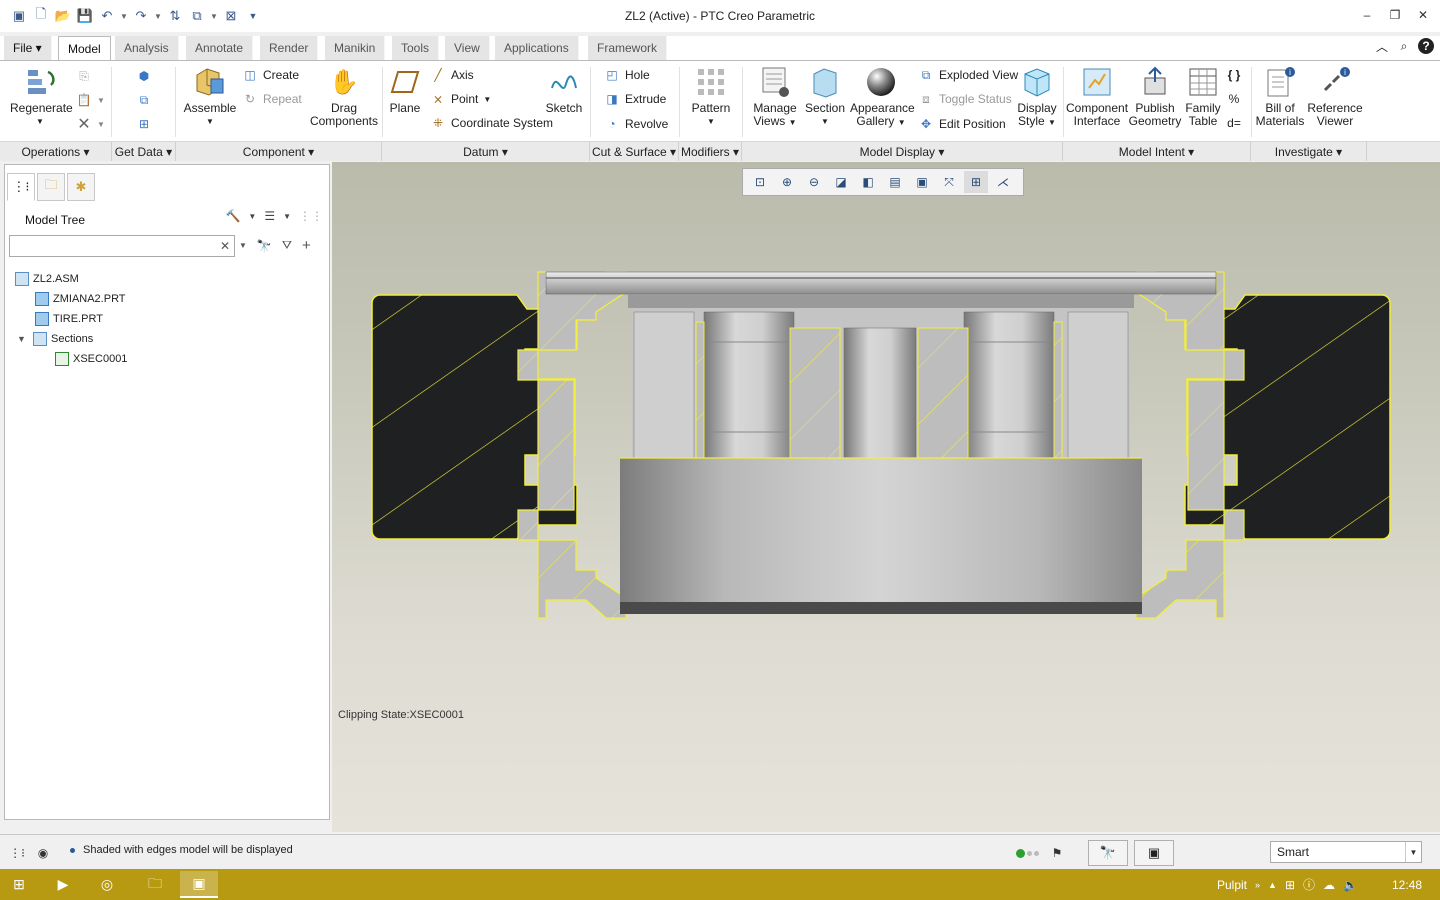  What do you see at coordinates (155, 884) in the screenshot?
I see `file-explorer-icon: 🗀` at bounding box center [155, 884].